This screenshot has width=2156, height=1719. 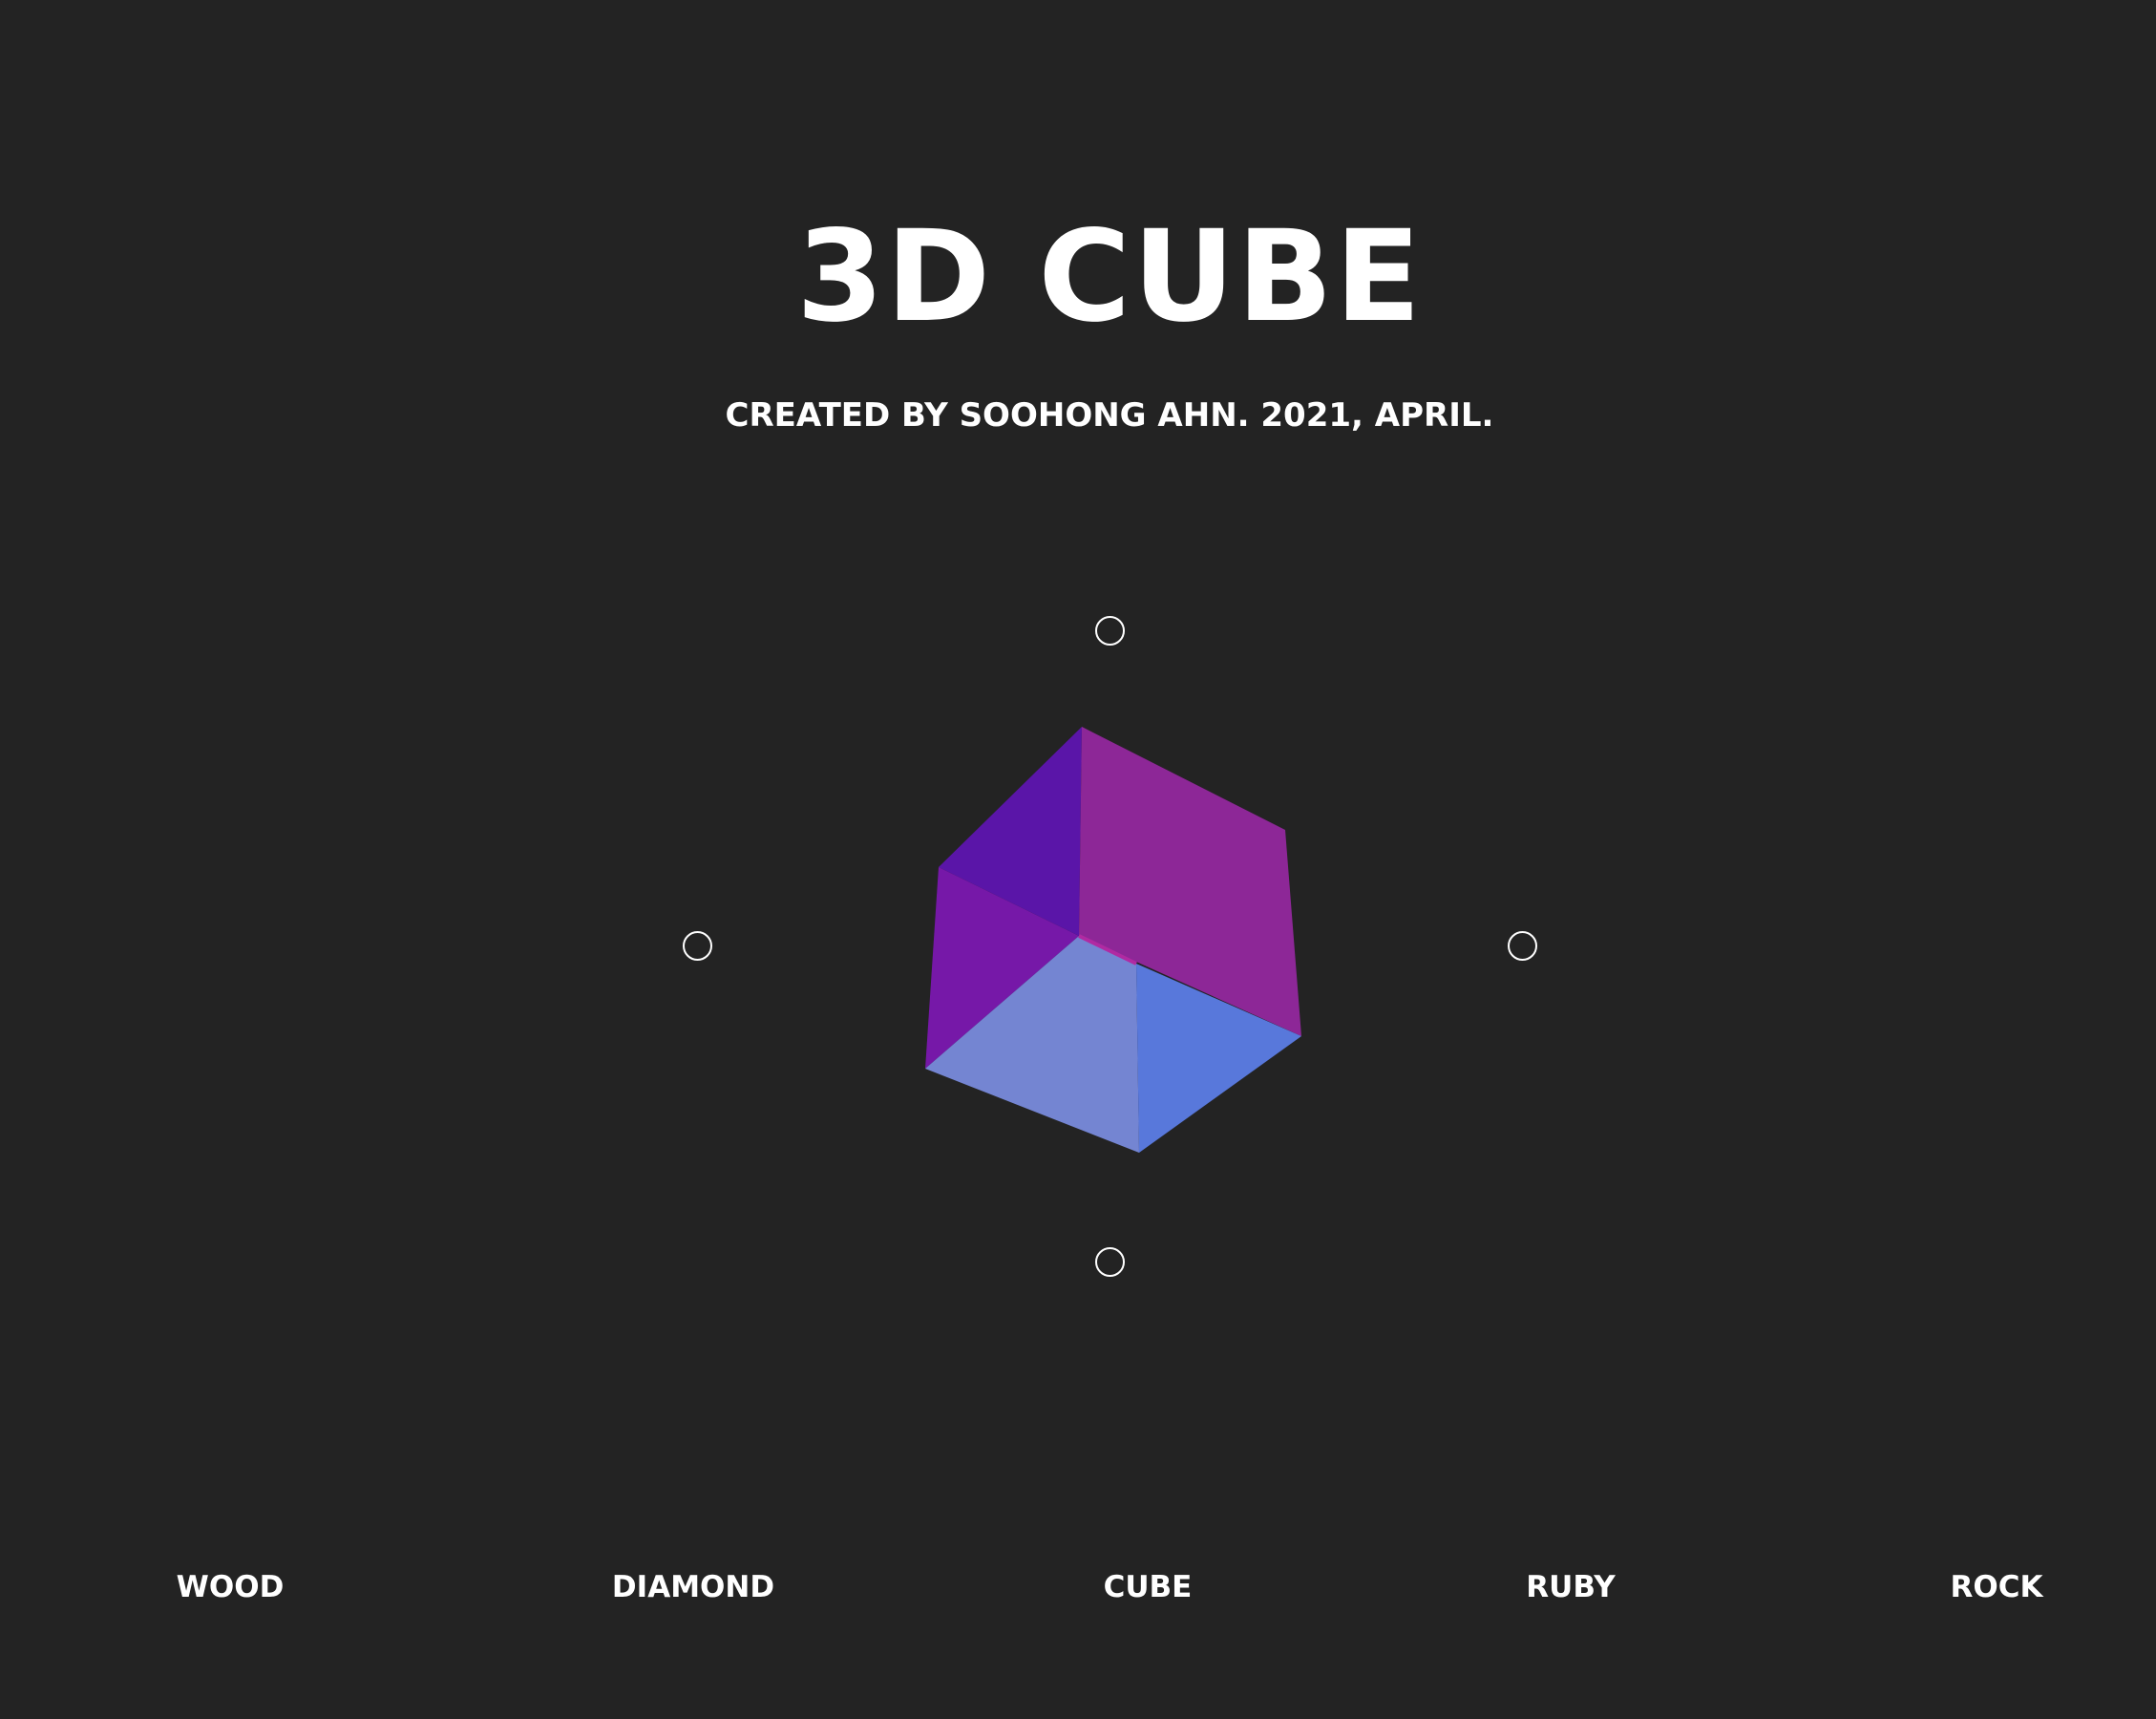 What do you see at coordinates (1997, 1587) in the screenshot?
I see `menu-item-rock: ROCK` at bounding box center [1997, 1587].